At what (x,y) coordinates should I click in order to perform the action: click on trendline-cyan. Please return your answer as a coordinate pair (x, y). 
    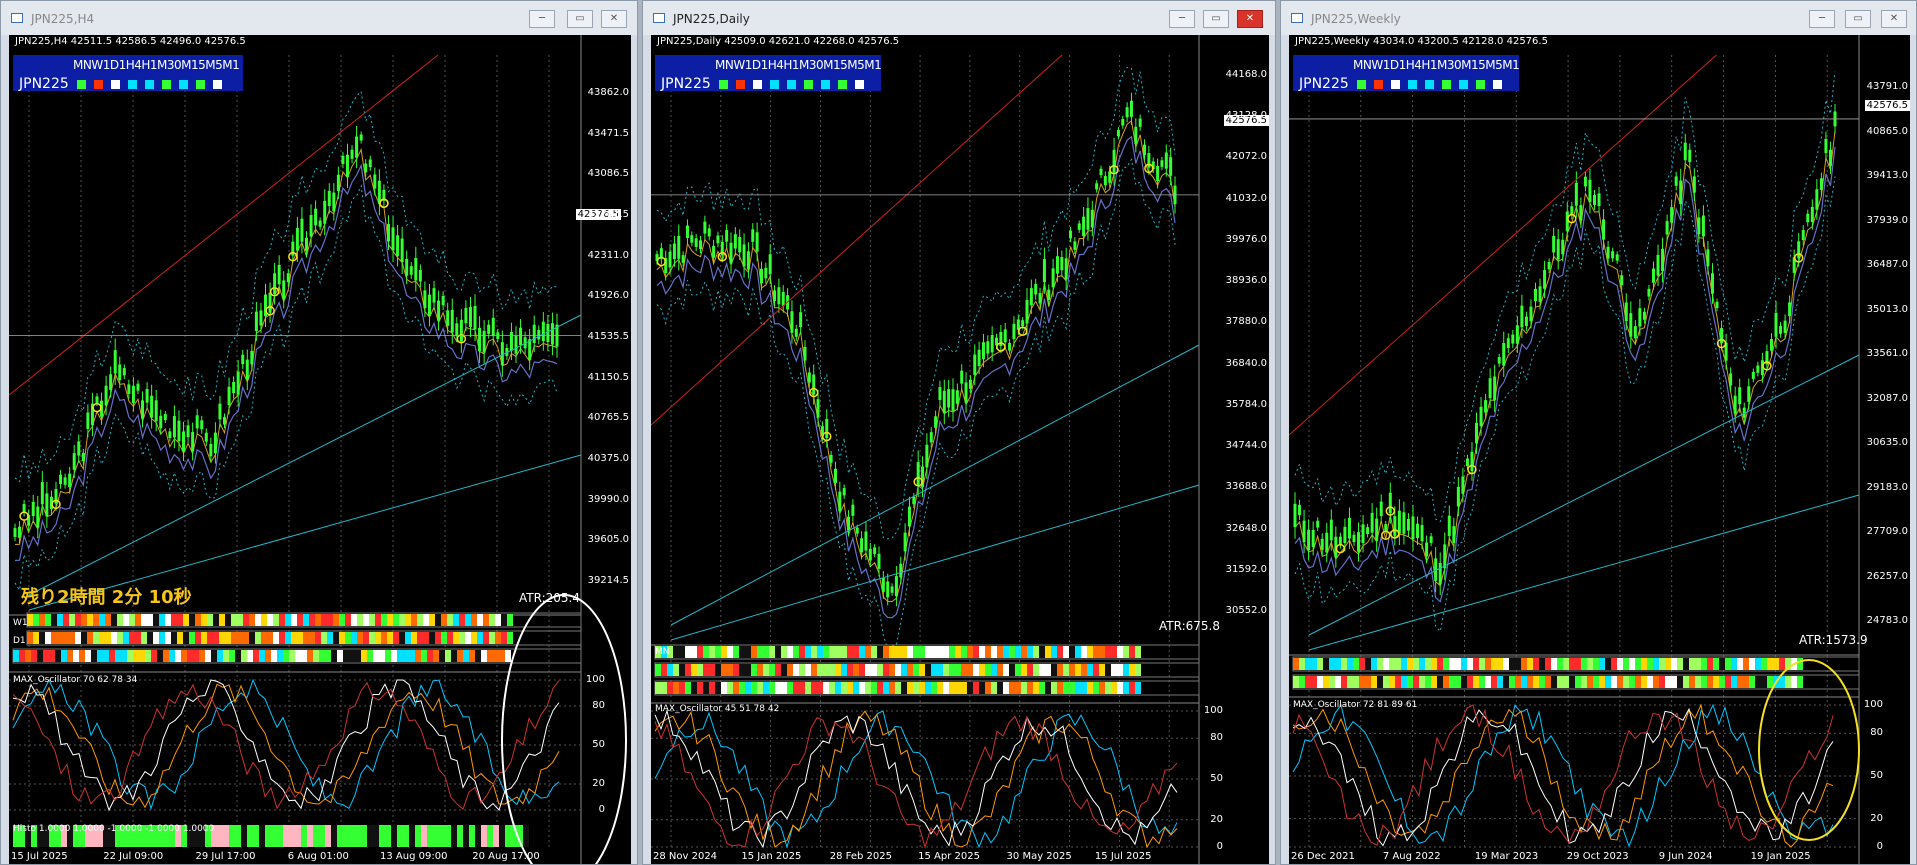
    Looking at the image, I should click on (935, 562).